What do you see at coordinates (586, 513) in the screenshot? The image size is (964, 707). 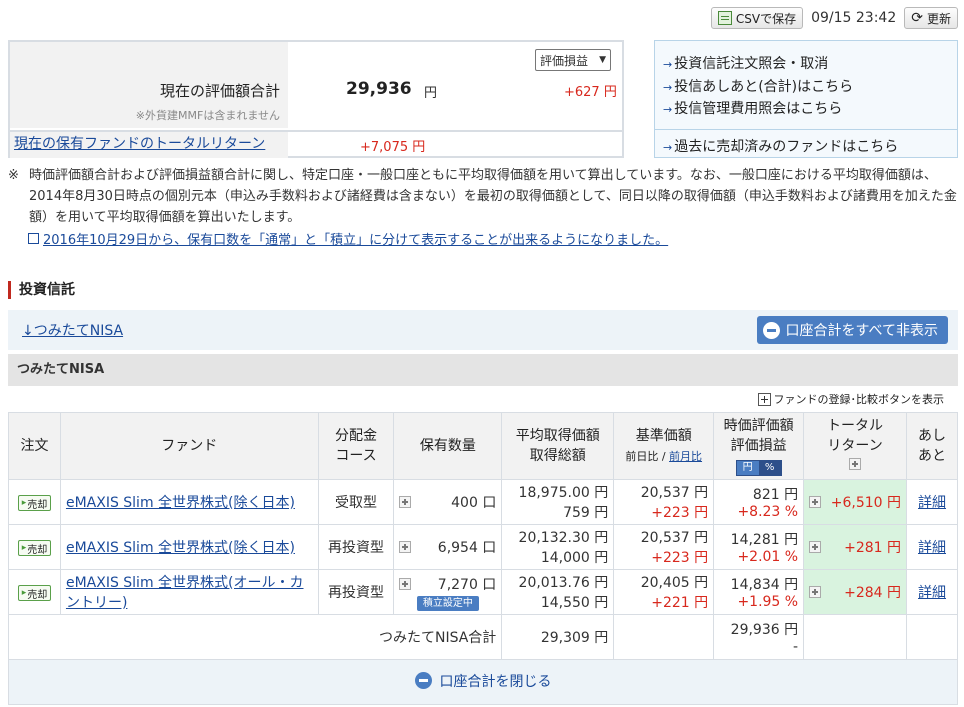 I see `avg-total: 759 円` at bounding box center [586, 513].